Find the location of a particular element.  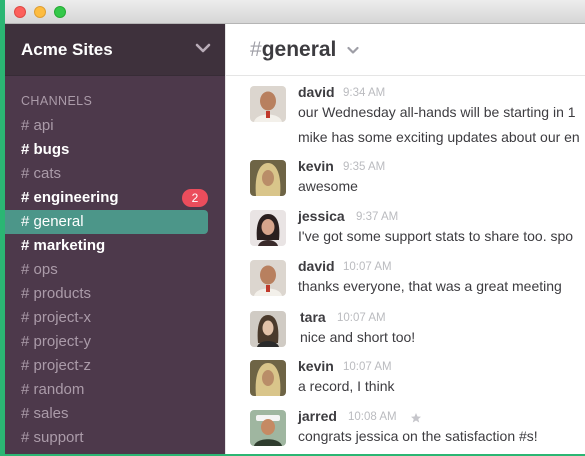

avatar-jarred is located at coordinates (268, 428).